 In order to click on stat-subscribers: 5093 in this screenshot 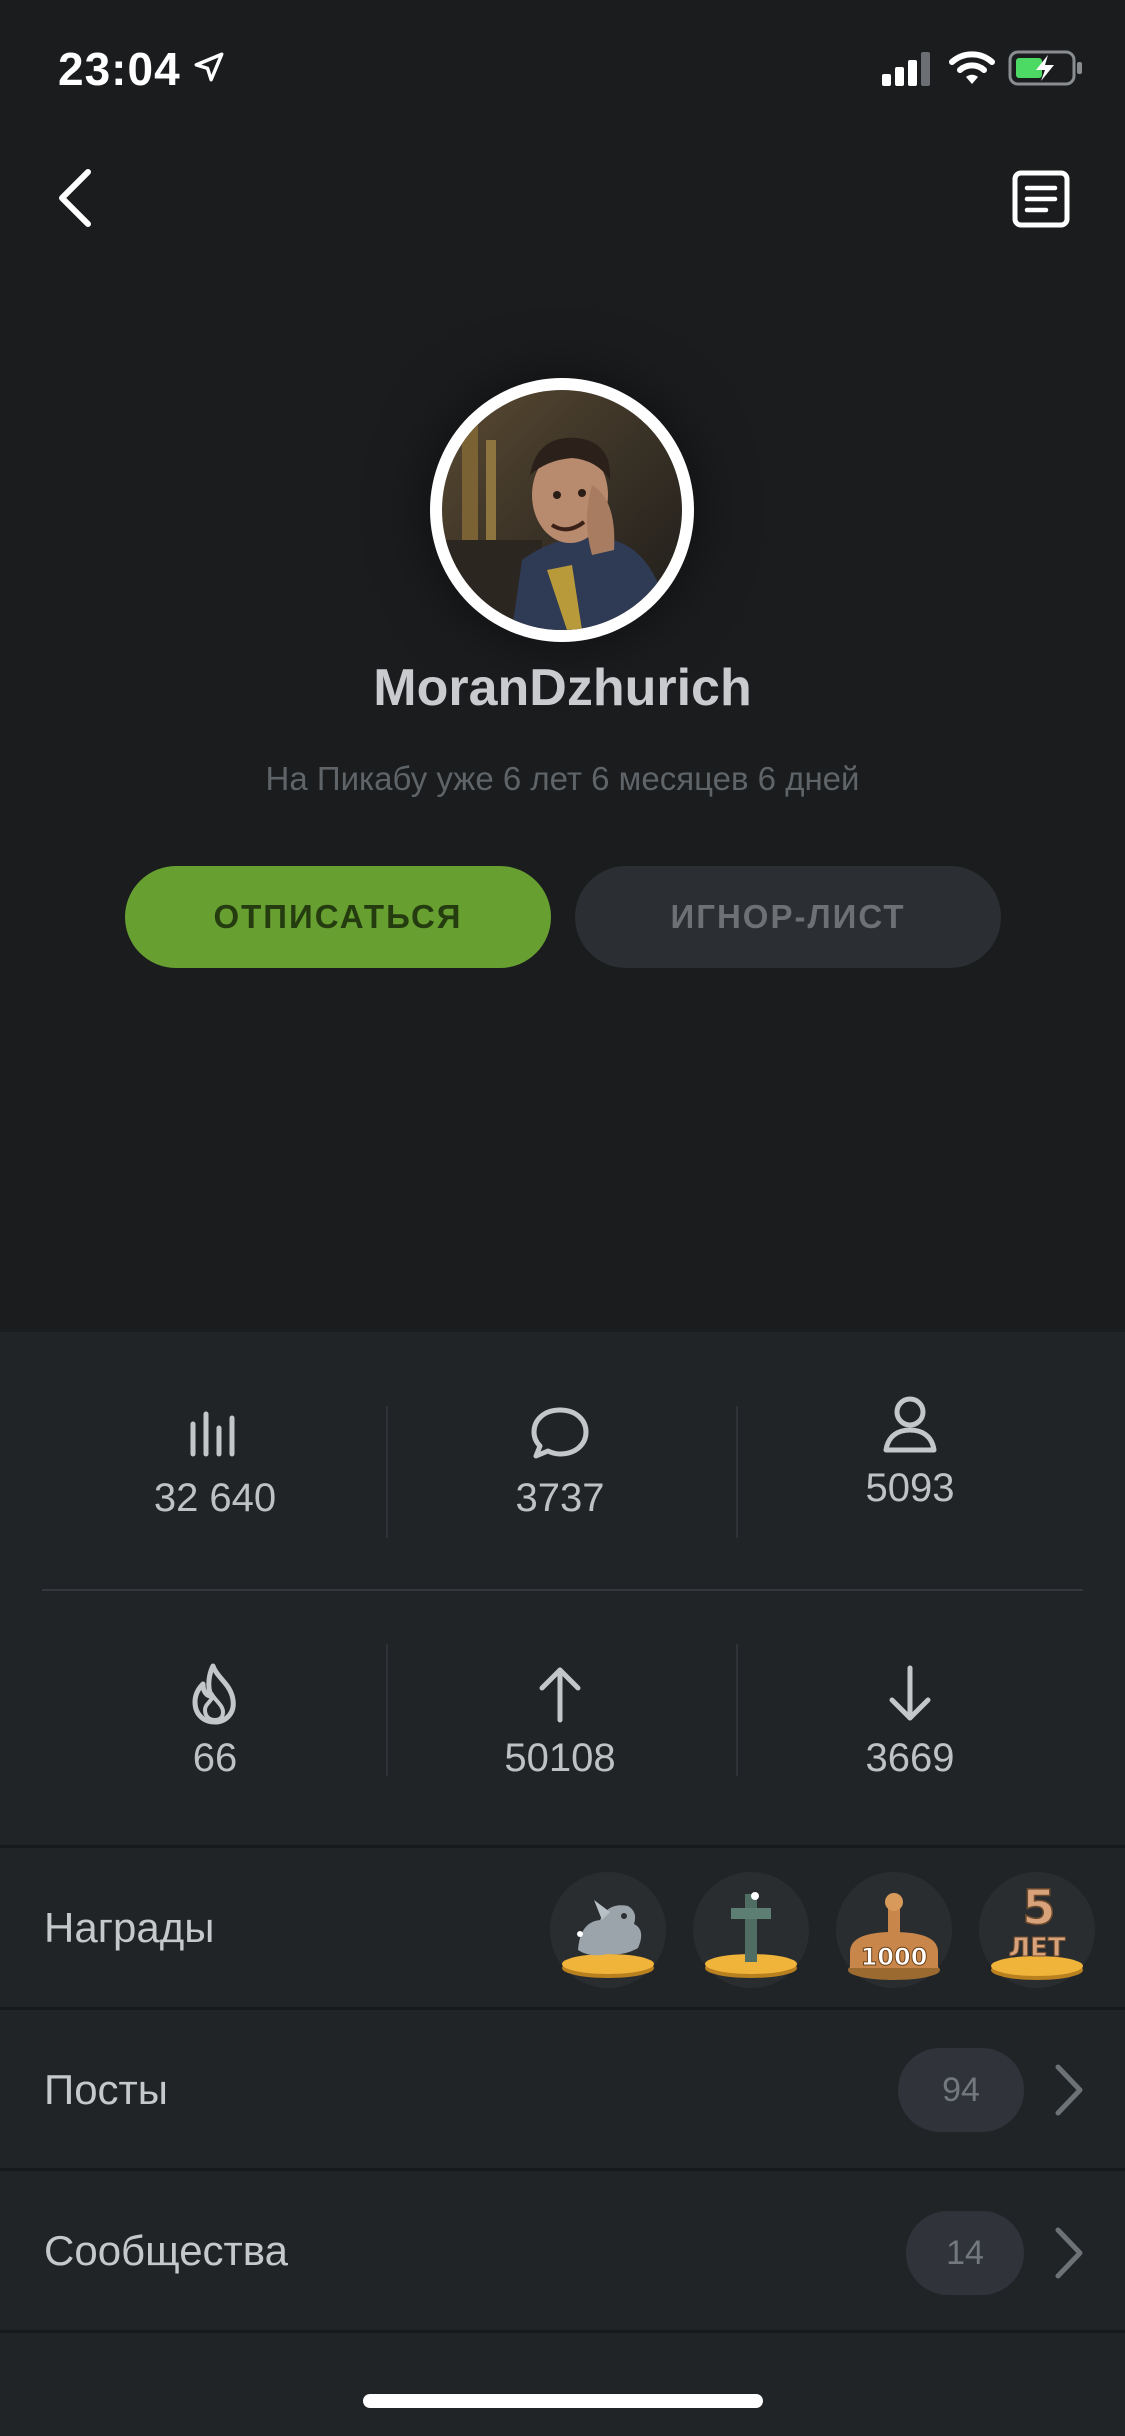, I will do `click(910, 1451)`.